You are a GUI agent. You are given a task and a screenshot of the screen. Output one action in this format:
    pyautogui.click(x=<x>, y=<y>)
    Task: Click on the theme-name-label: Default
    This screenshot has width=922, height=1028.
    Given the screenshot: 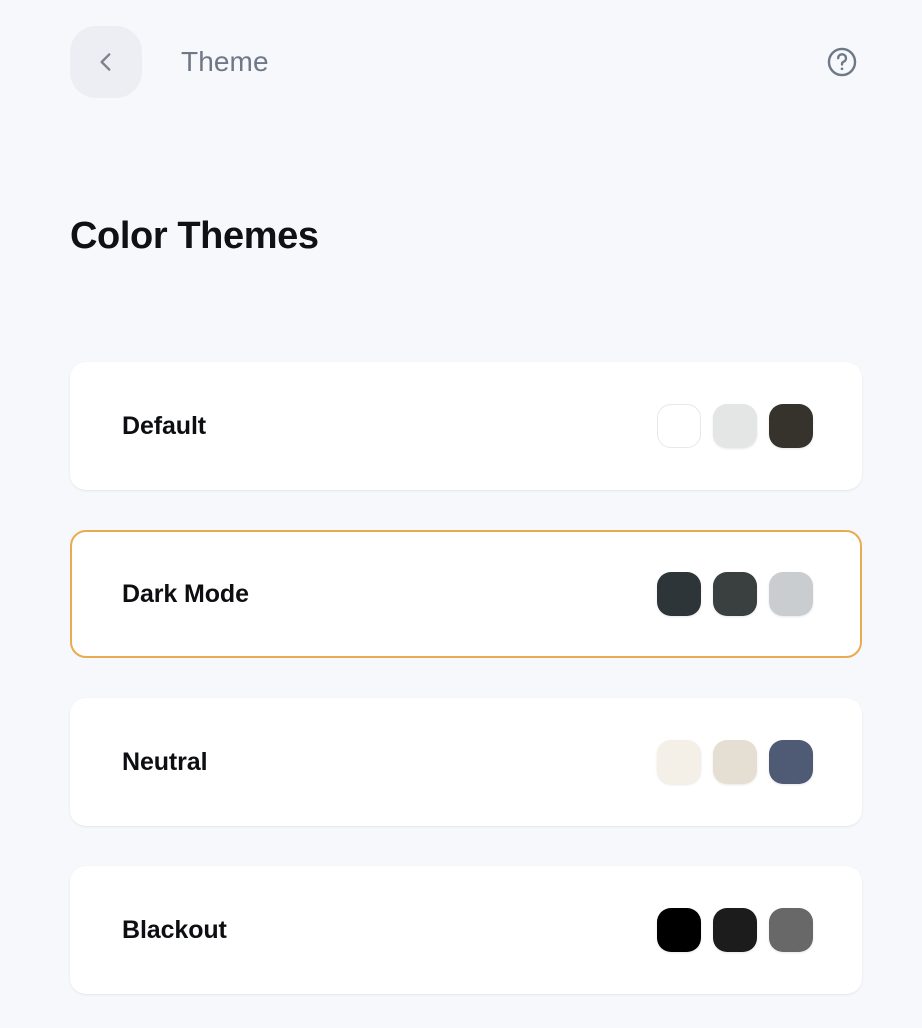 What is the action you would take?
    pyautogui.click(x=164, y=425)
    